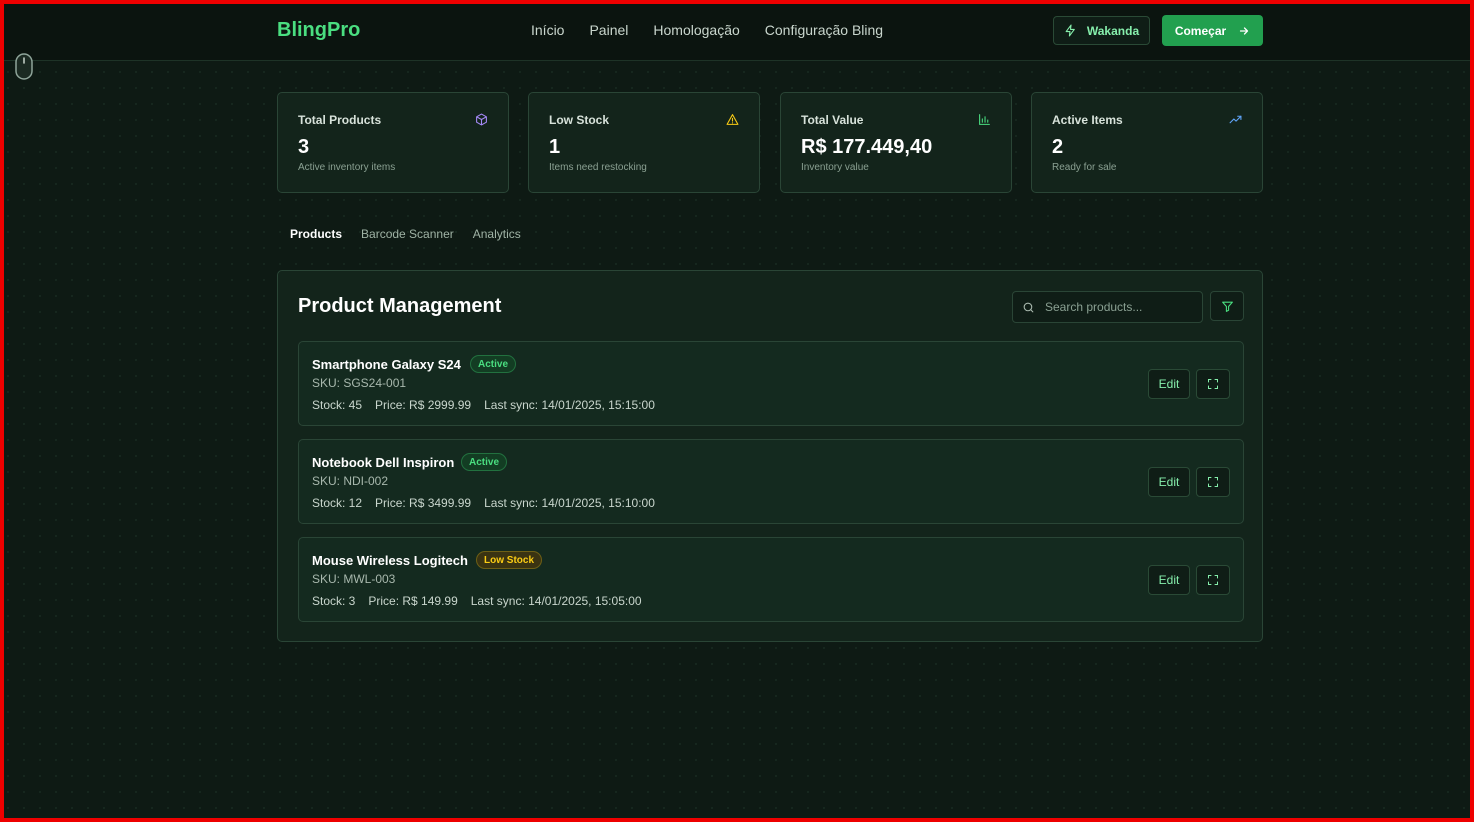 The image size is (1474, 822). What do you see at coordinates (608, 30) in the screenshot?
I see `nav-link-painel: Painel` at bounding box center [608, 30].